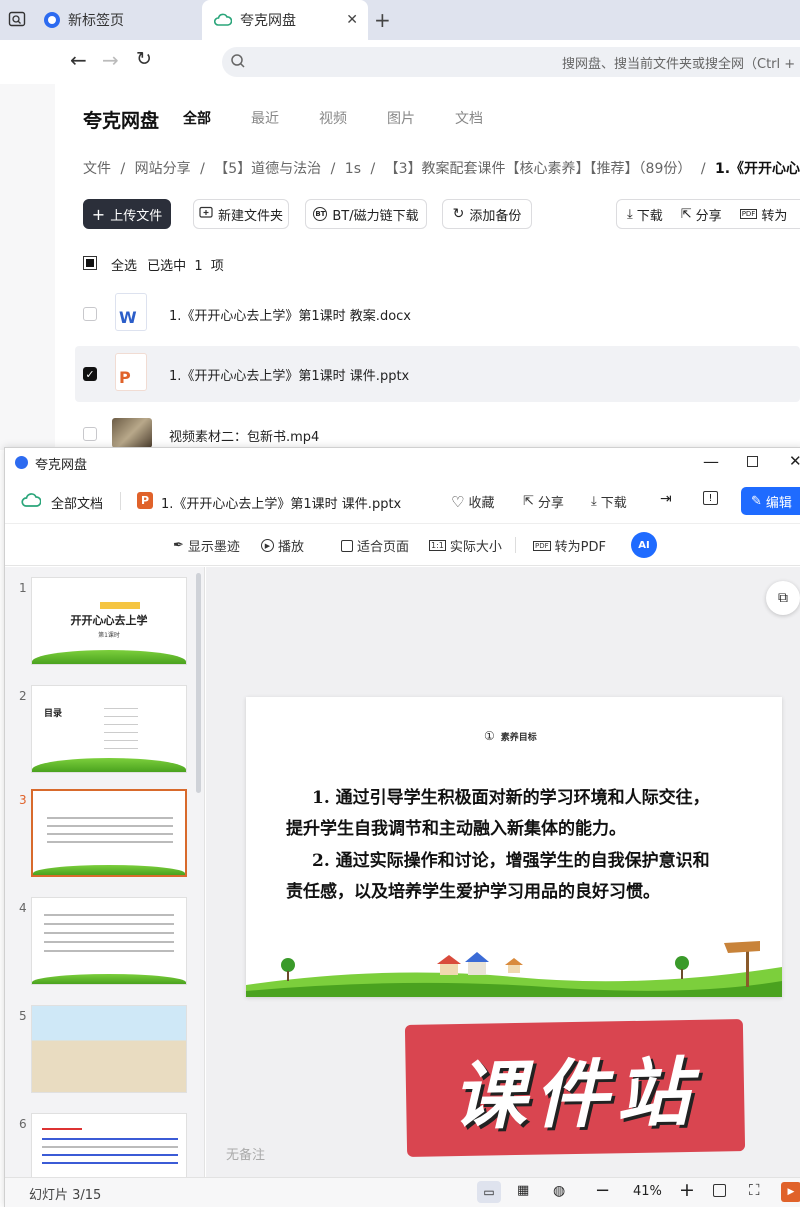  Describe the element at coordinates (794, 461) in the screenshot. I see `window-close-icon: ✕` at that location.